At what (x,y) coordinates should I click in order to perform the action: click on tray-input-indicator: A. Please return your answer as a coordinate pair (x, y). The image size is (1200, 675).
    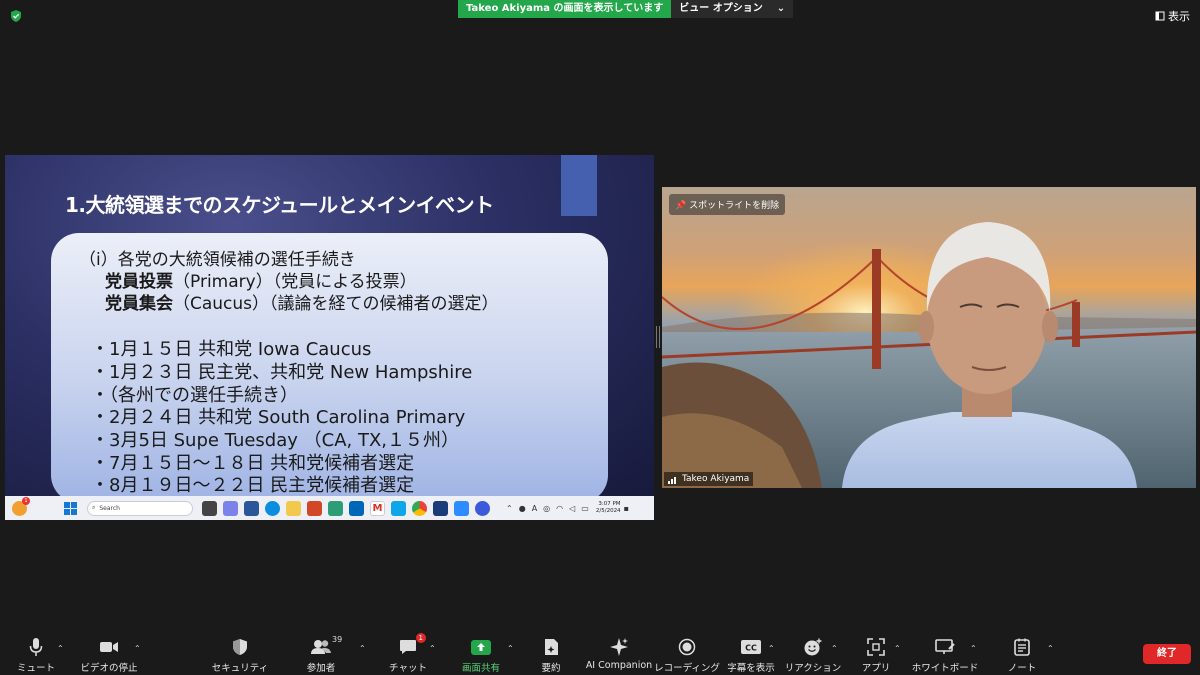
    Looking at the image, I should click on (534, 508).